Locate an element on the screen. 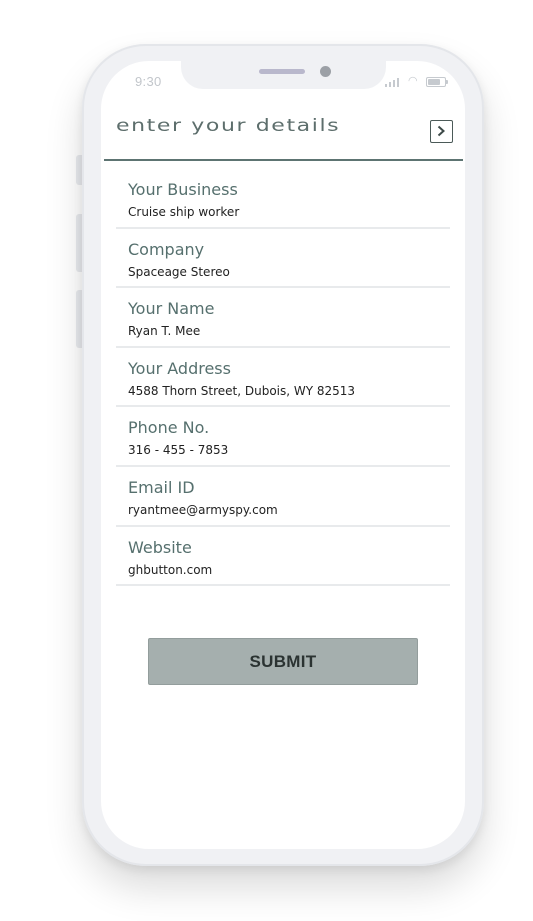  field-your-name: Your Name is located at coordinates (283, 319).